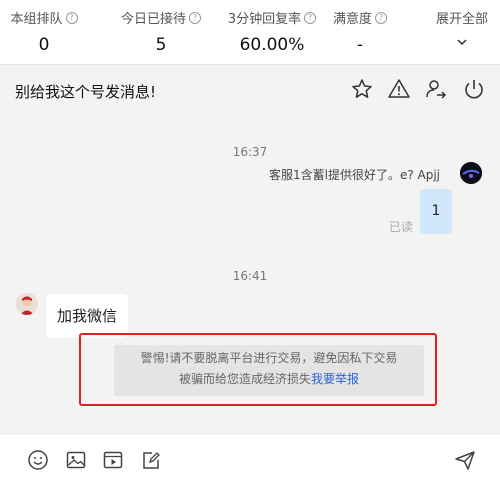 The height and width of the screenshot is (482, 500). Describe the element at coordinates (354, 175) in the screenshot. I see `agent-name: 客服1含蓄l提供很好了。e? Apjj` at that location.